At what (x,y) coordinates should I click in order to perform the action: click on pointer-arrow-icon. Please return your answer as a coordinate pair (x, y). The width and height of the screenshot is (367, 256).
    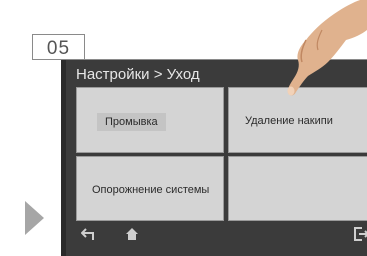
    Looking at the image, I should click on (34, 218).